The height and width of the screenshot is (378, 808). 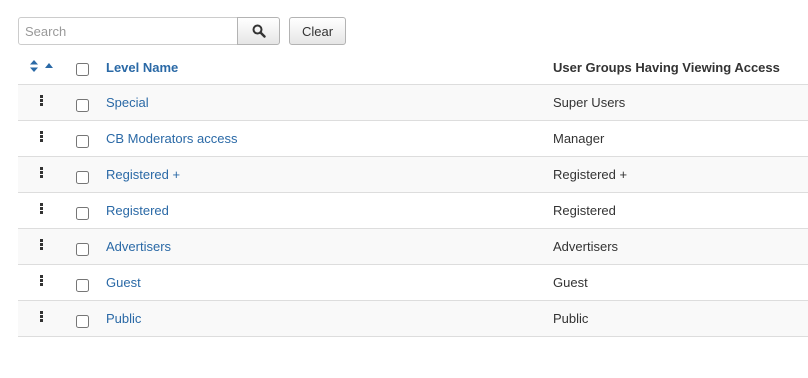 I want to click on user-groups-header: User Groups Having Viewing Access, so click(x=666, y=67).